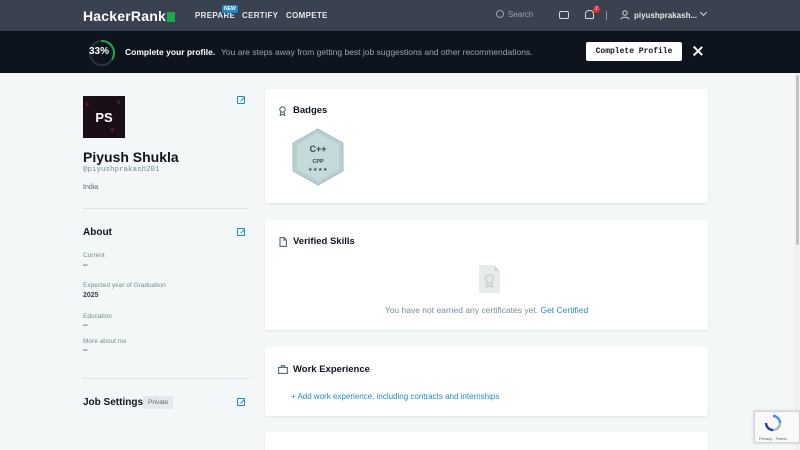 The image size is (800, 450). Describe the element at coordinates (486, 441) in the screenshot. I see `next-section-card` at that location.